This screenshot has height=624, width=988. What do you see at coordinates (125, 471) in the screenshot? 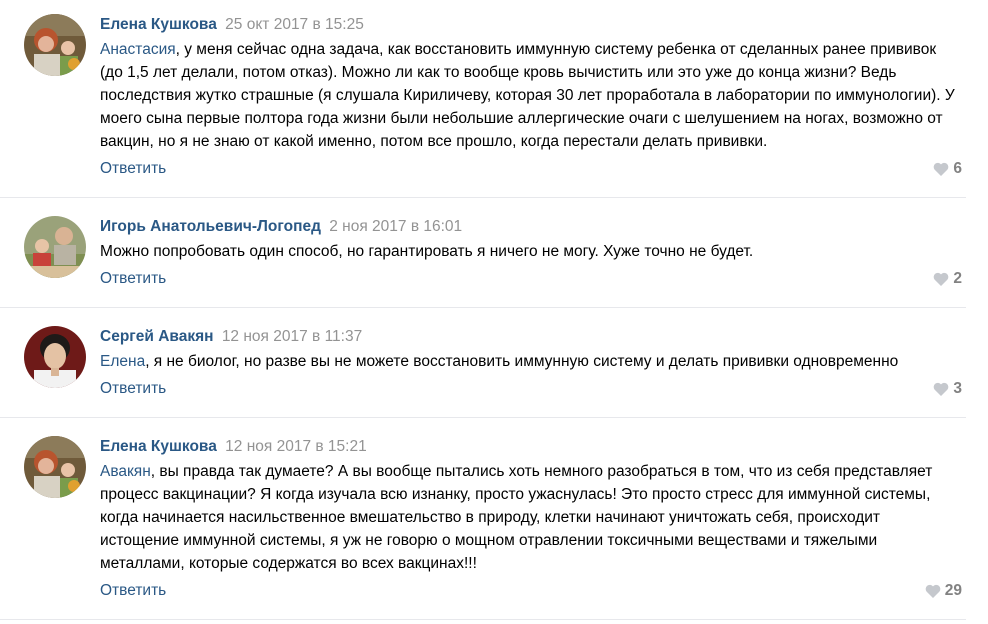
I see `mention-link: Авакян` at bounding box center [125, 471].